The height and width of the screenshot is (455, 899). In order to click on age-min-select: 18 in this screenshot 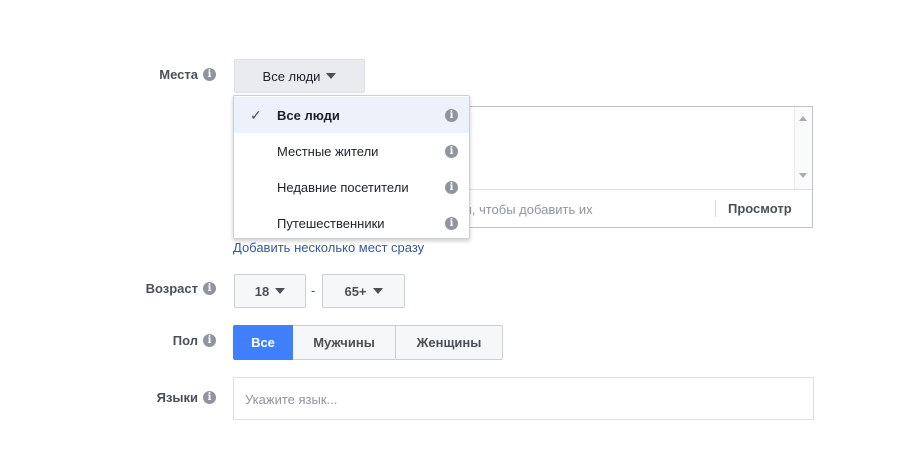, I will do `click(270, 291)`.